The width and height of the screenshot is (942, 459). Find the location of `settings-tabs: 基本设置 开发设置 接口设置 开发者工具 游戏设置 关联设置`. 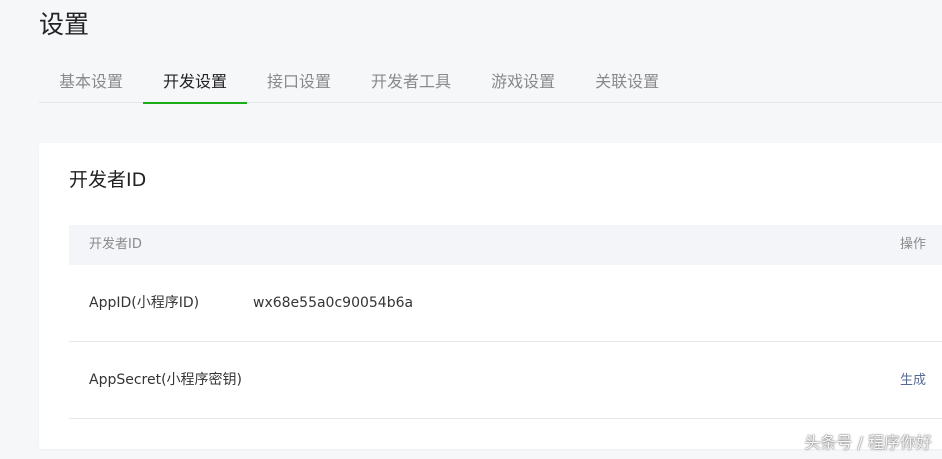

settings-tabs: 基本设置 开发设置 接口设置 开发者工具 游戏设置 关联设置 is located at coordinates (490, 82).